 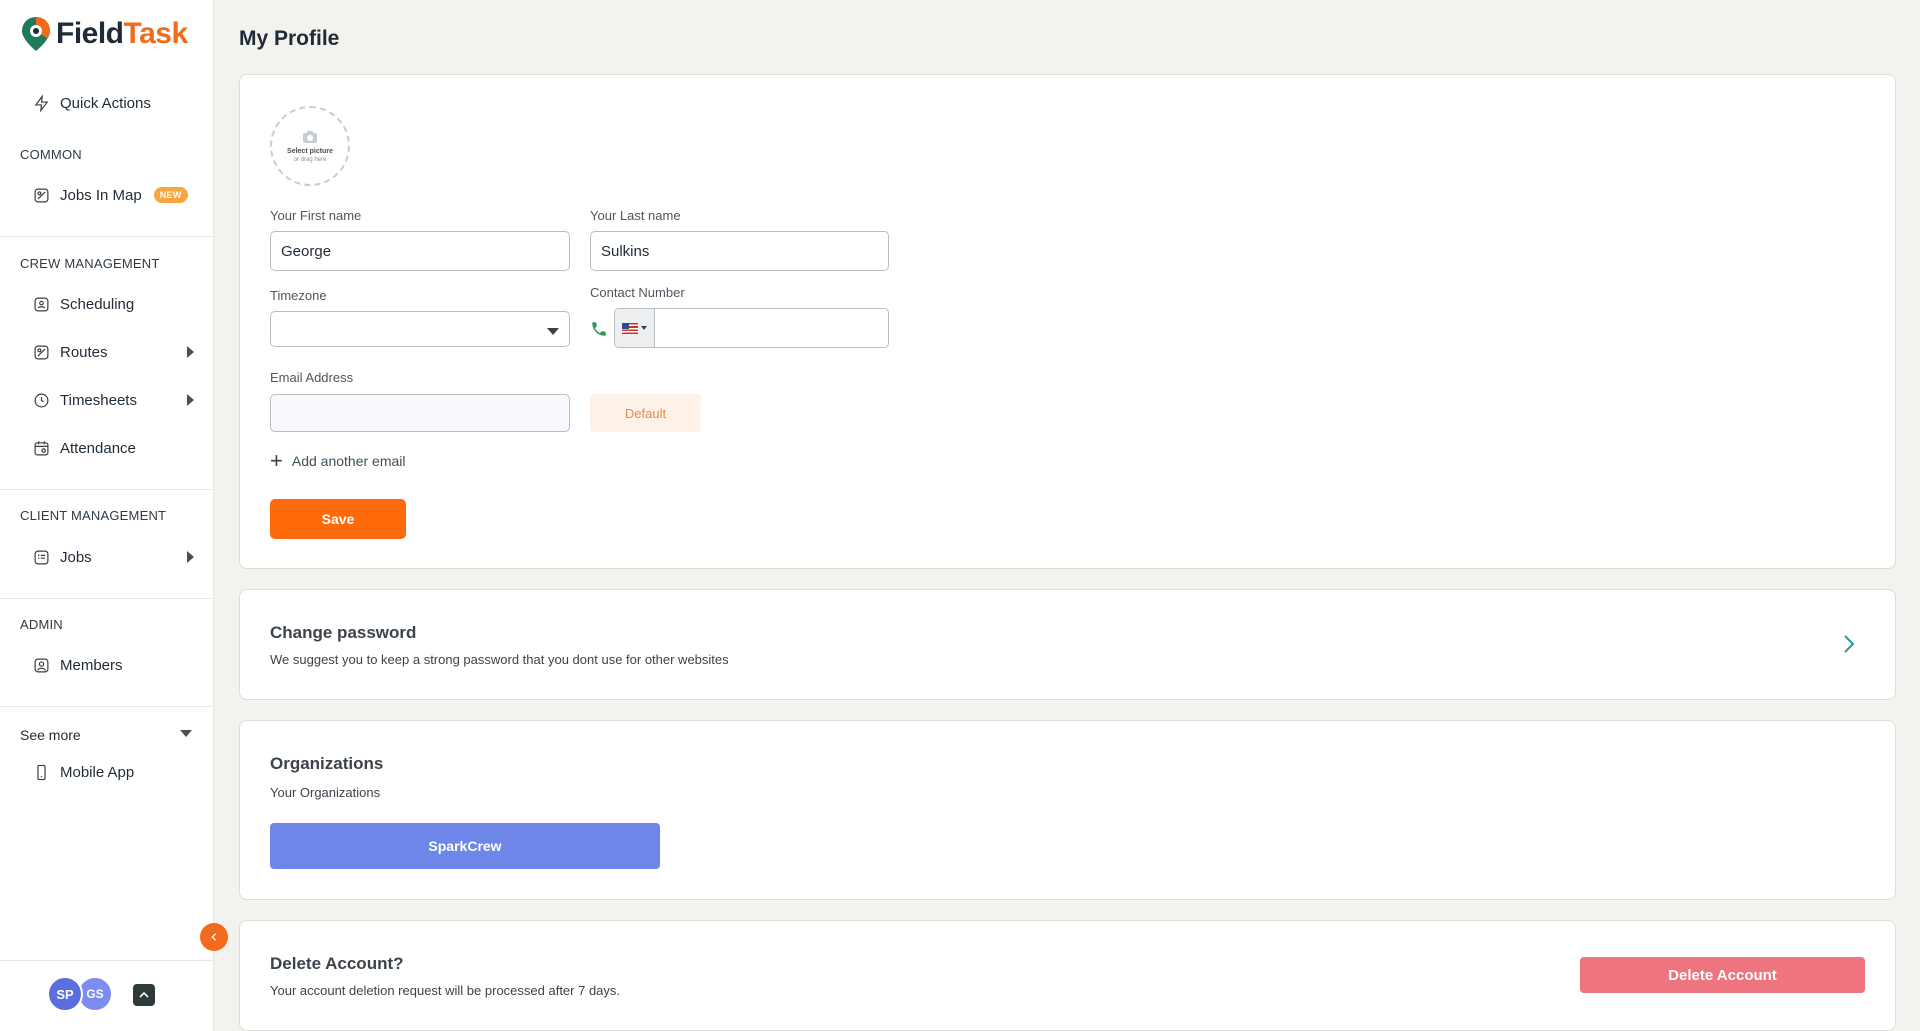 I want to click on see-more-label: See more, so click(x=50, y=735).